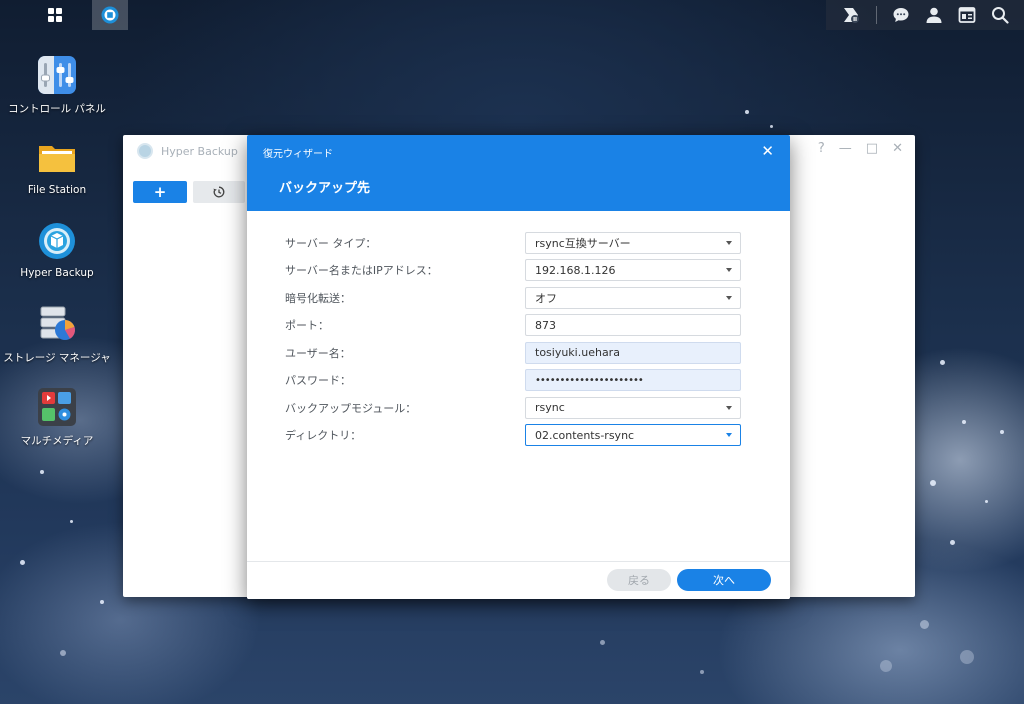  I want to click on backup-module-label: バックアップモジュール：, so click(351, 408).